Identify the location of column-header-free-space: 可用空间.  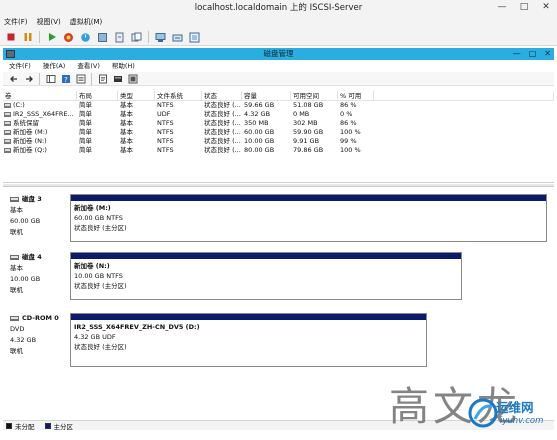
(314, 95).